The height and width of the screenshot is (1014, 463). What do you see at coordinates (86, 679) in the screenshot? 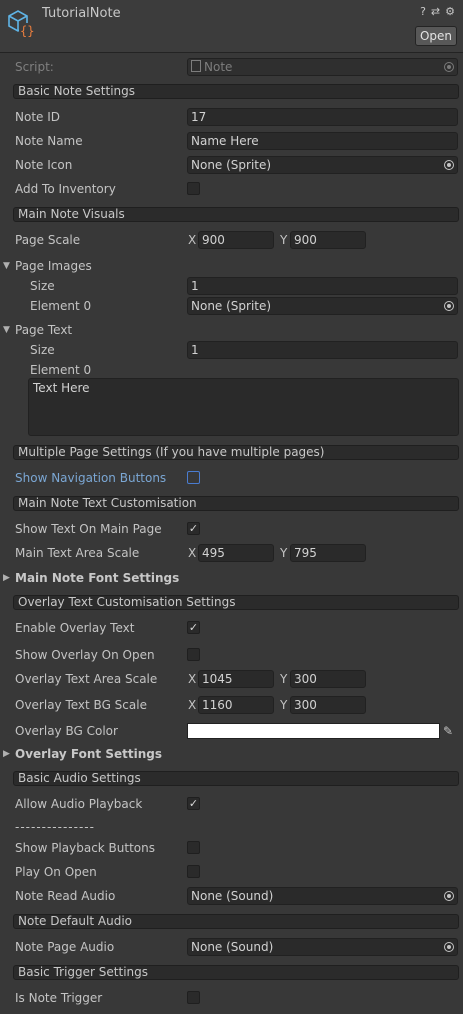
I see `overlay-area-label: Overlay Text Area Scale` at bounding box center [86, 679].